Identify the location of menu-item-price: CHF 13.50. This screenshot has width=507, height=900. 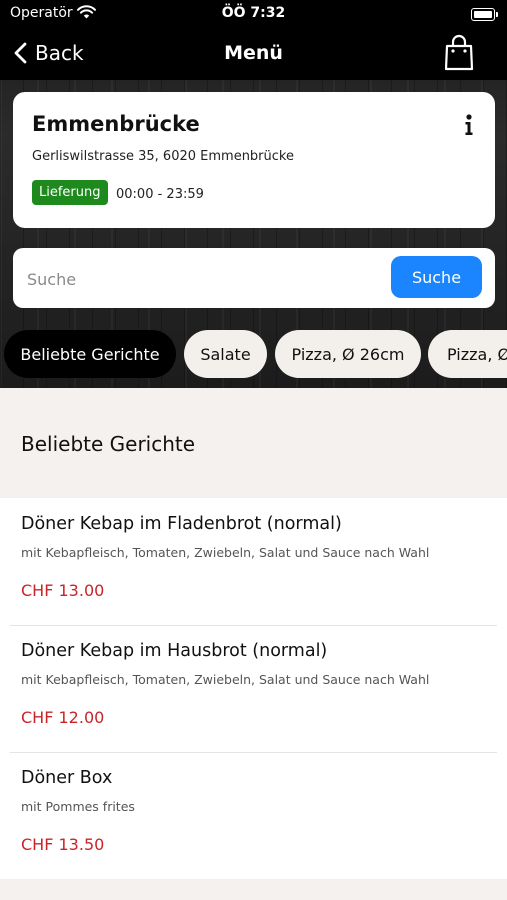
(63, 844).